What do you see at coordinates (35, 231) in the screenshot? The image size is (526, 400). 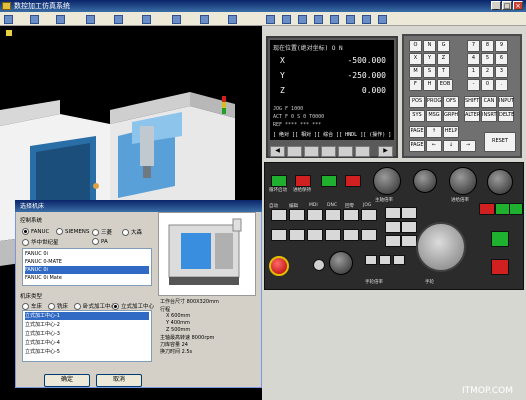 I see `control-option: FANUC` at bounding box center [35, 231].